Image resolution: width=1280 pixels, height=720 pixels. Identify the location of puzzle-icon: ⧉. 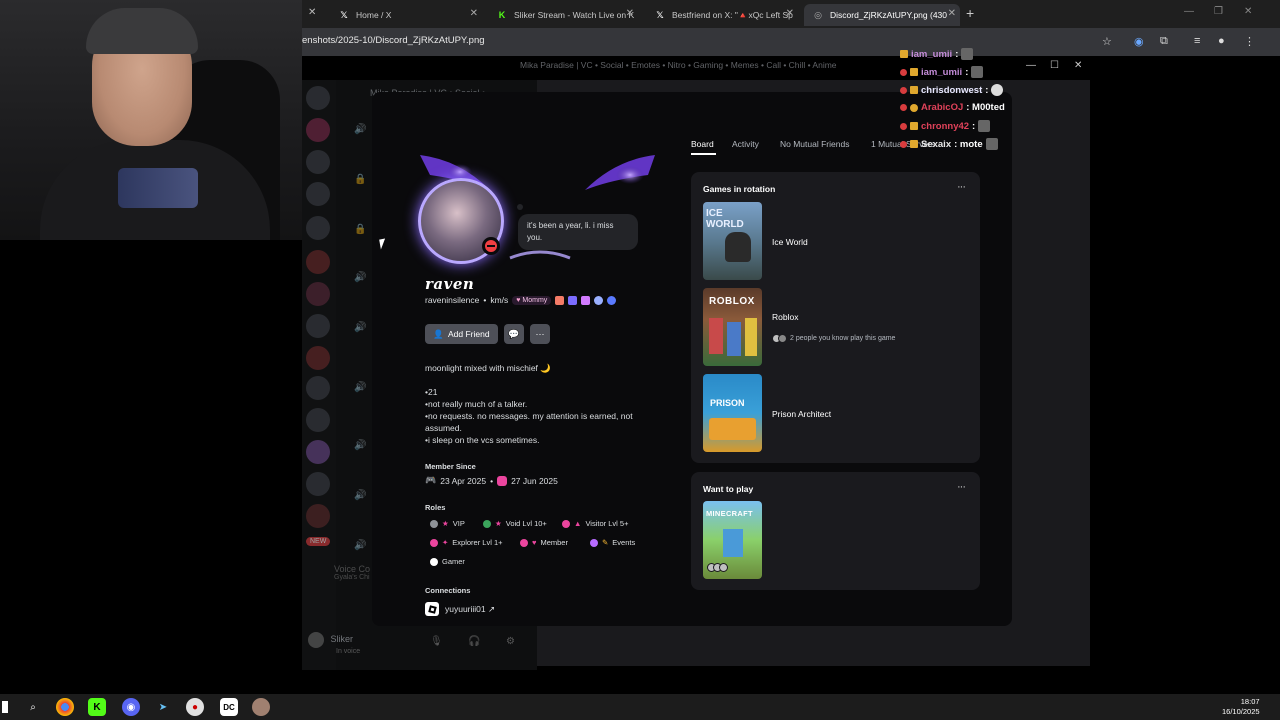
(1164, 41).